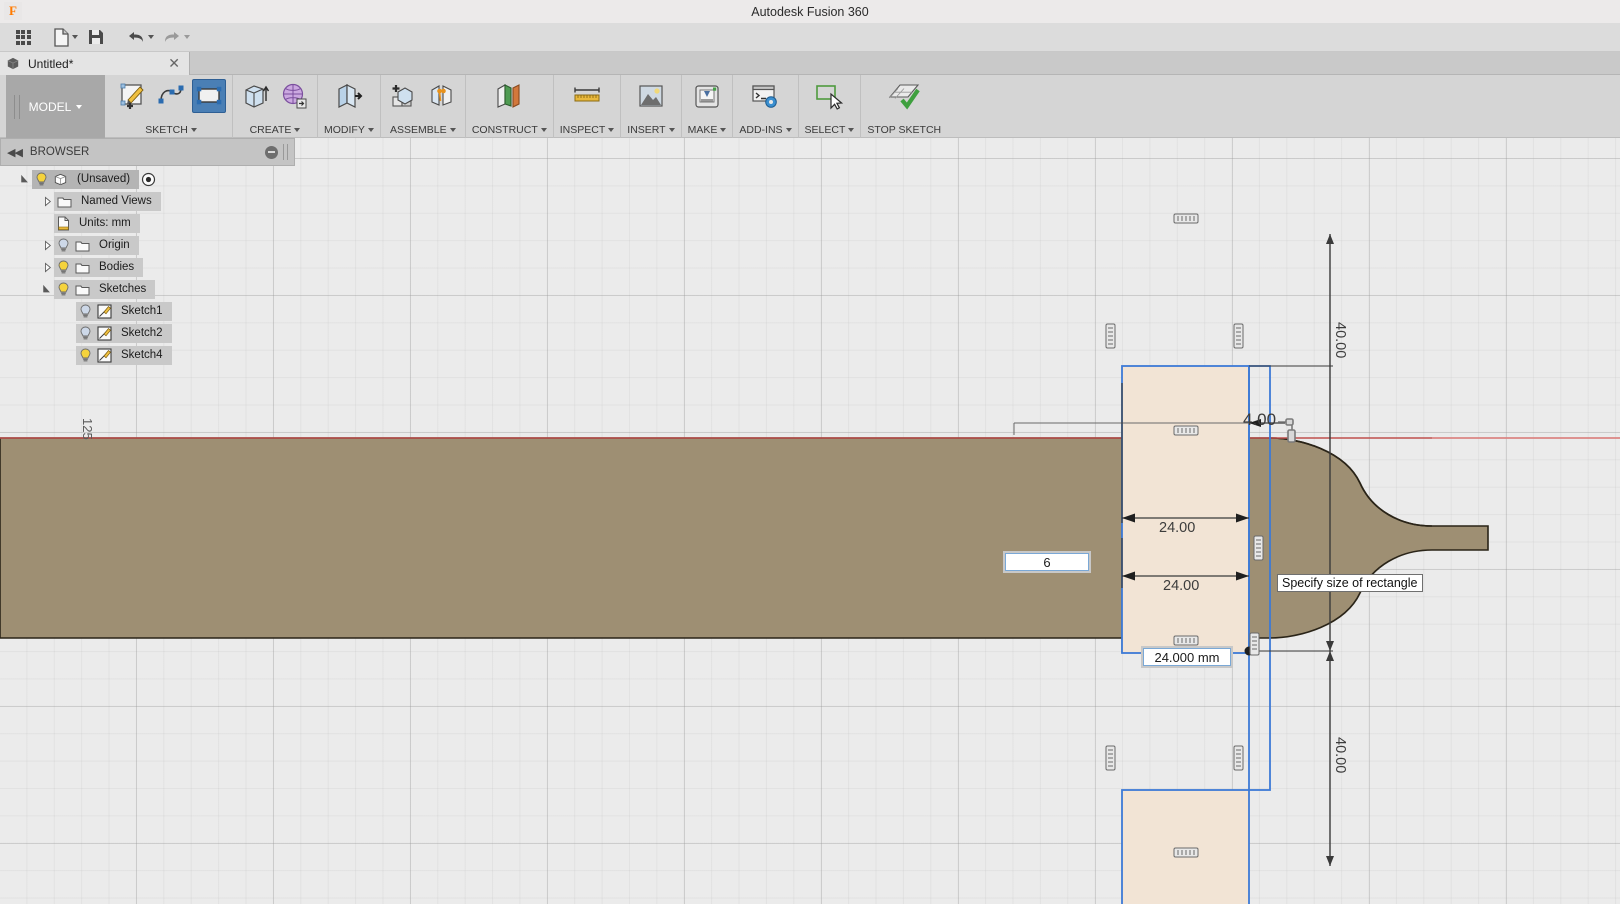 This screenshot has width=1620, height=904. What do you see at coordinates (1340, 755) in the screenshot?
I see `dimension-40-bottom-label: 40.00` at bounding box center [1340, 755].